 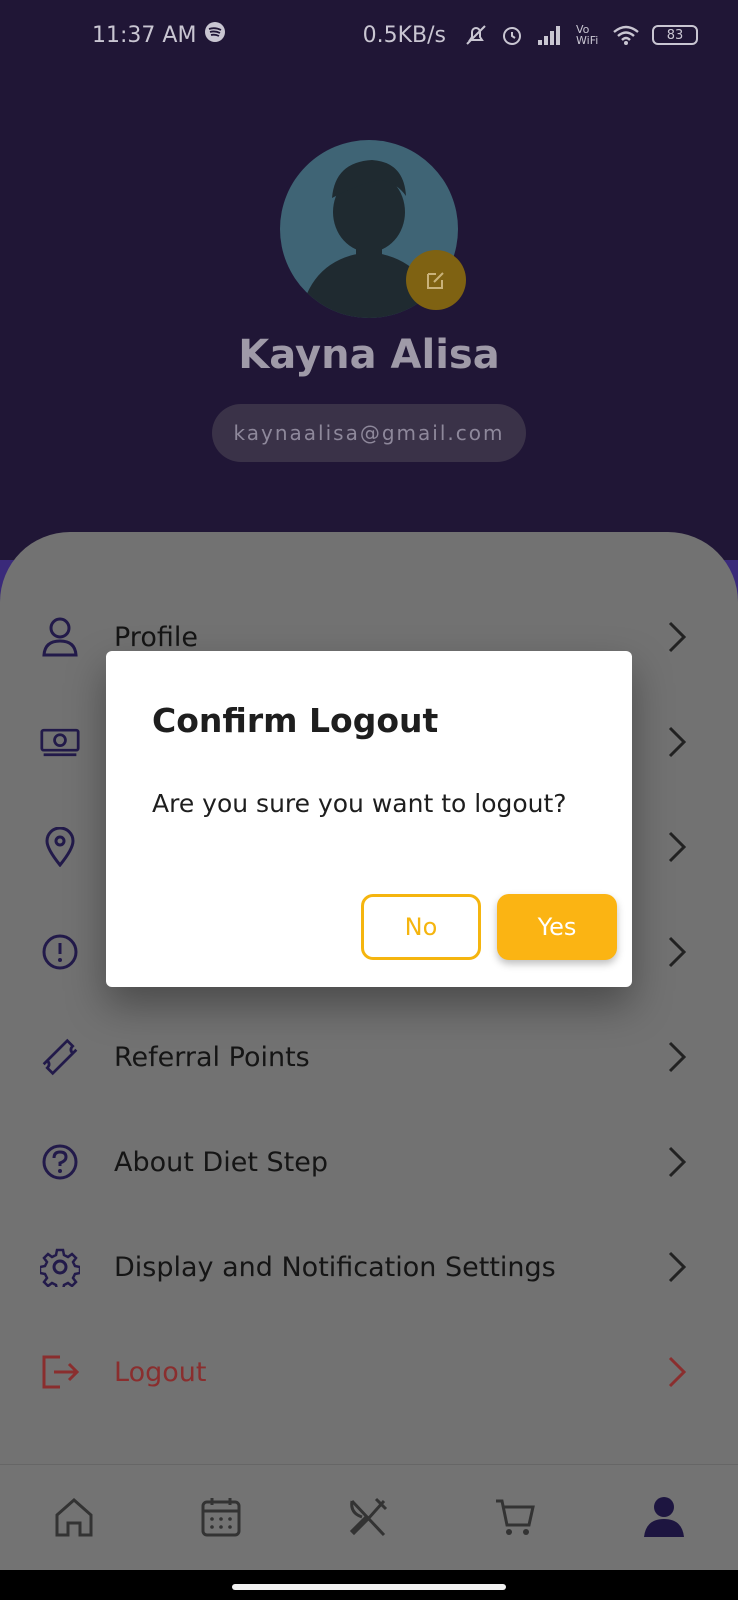 I want to click on home-gesture-handle, so click(x=369, y=1587).